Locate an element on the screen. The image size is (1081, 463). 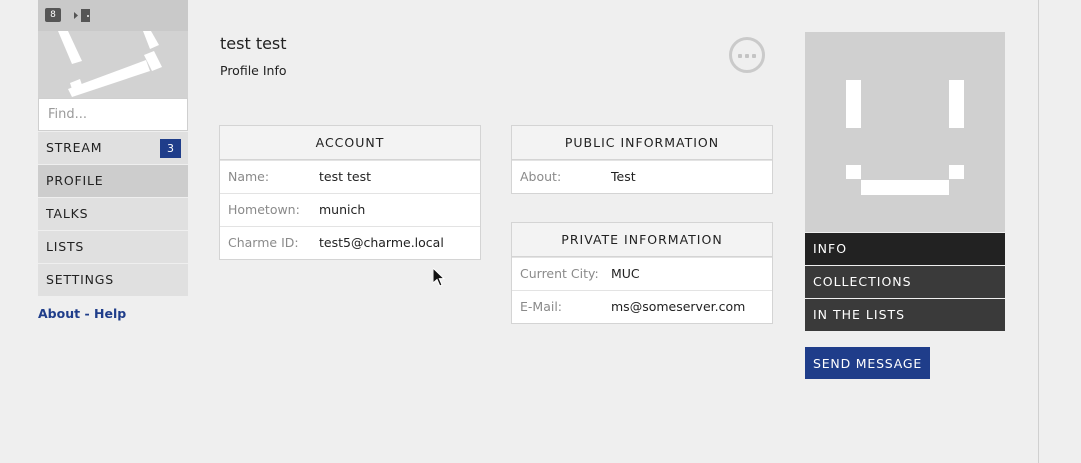
field-label: About: is located at coordinates (541, 176).